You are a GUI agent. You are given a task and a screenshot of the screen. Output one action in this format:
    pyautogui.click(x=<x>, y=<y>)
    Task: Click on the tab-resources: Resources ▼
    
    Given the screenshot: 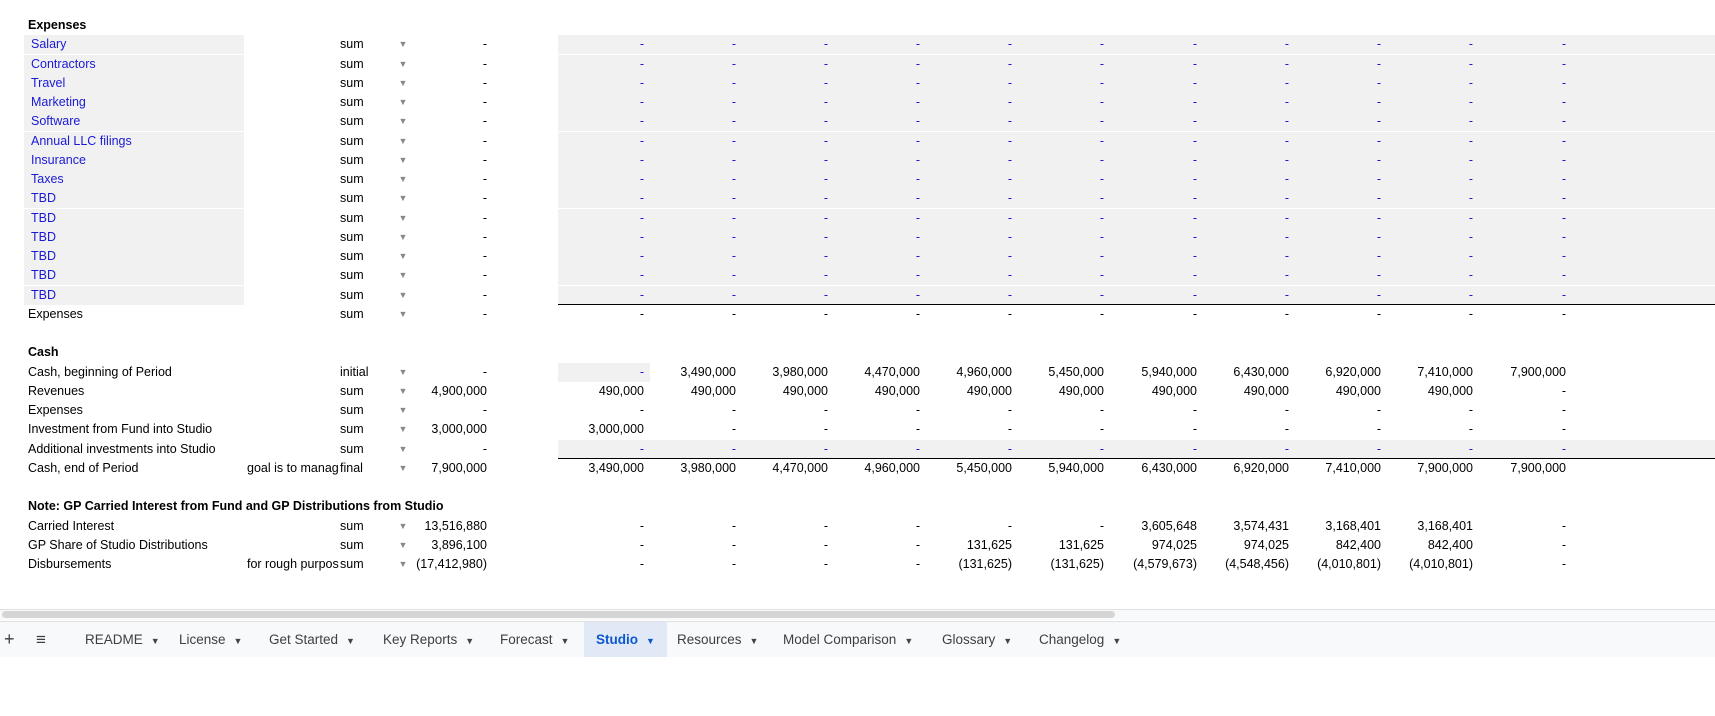 What is the action you would take?
    pyautogui.click(x=717, y=639)
    